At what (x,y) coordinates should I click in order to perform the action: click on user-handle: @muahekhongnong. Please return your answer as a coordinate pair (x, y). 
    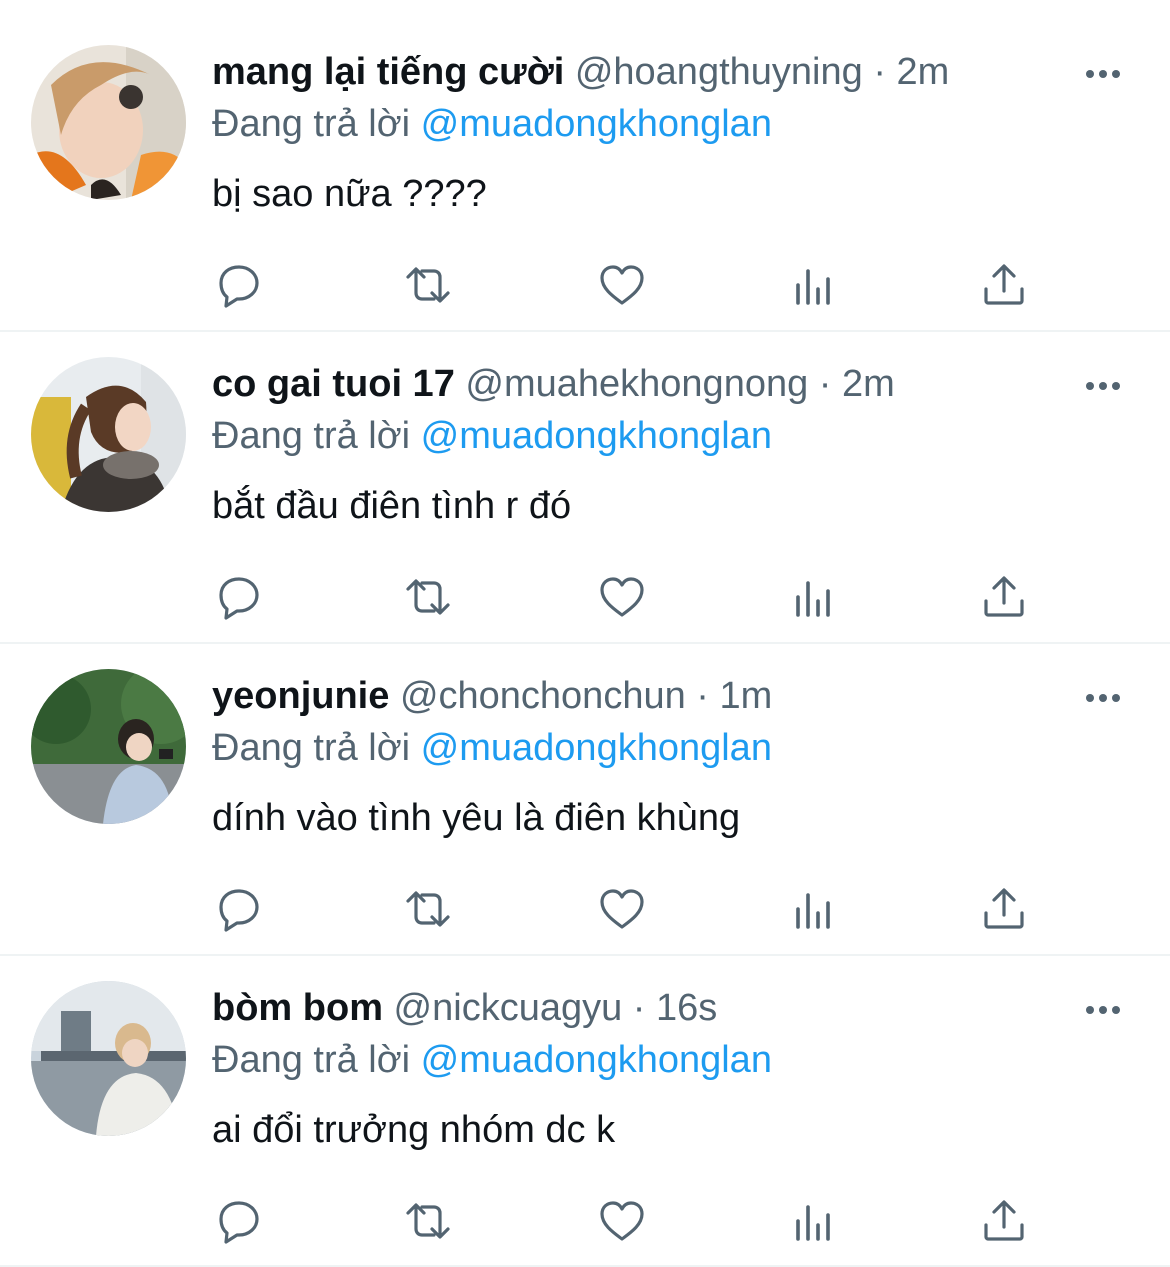
    Looking at the image, I should click on (636, 384).